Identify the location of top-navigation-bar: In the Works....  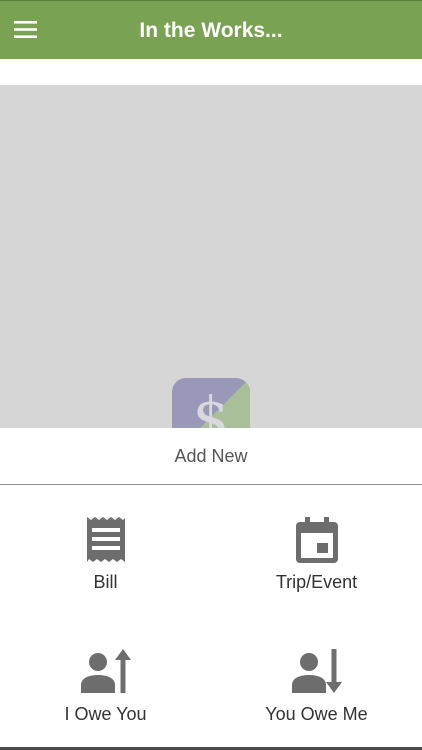
(211, 29).